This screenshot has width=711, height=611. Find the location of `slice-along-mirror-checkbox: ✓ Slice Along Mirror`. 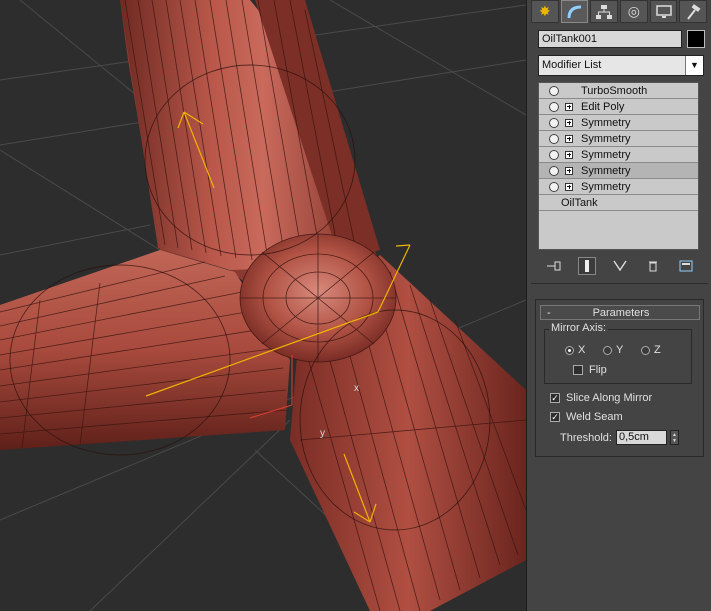

slice-along-mirror-checkbox: ✓ Slice Along Mirror is located at coordinates (601, 398).